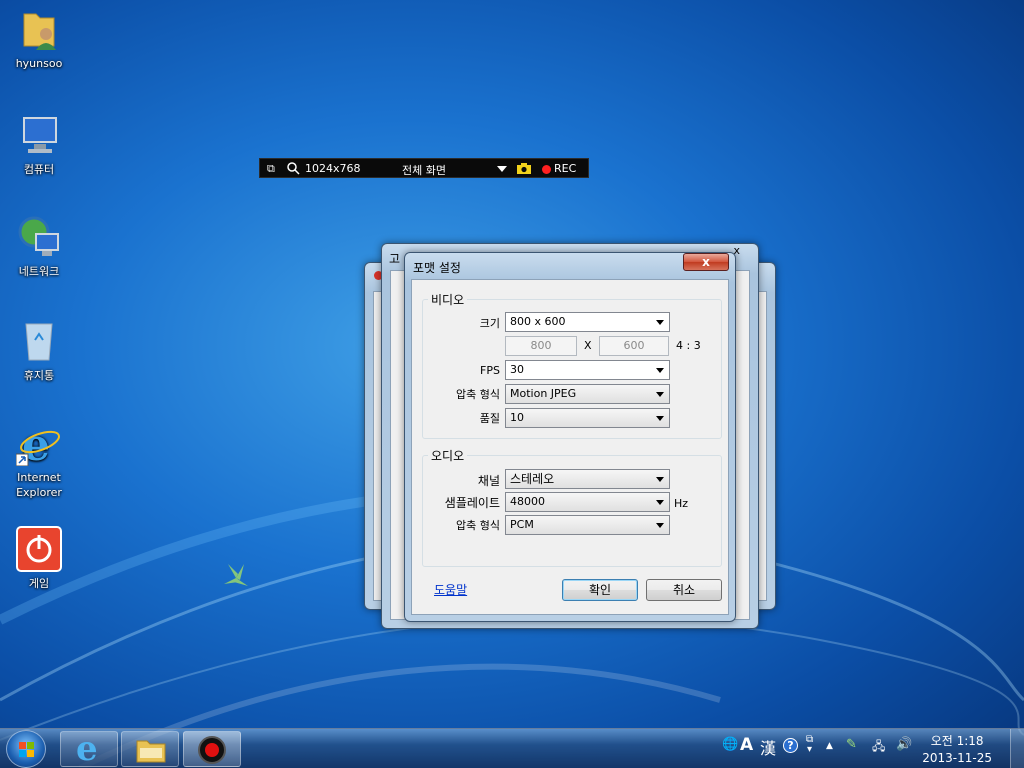  Describe the element at coordinates (395, 259) in the screenshot. I see `window-title: 고` at that location.